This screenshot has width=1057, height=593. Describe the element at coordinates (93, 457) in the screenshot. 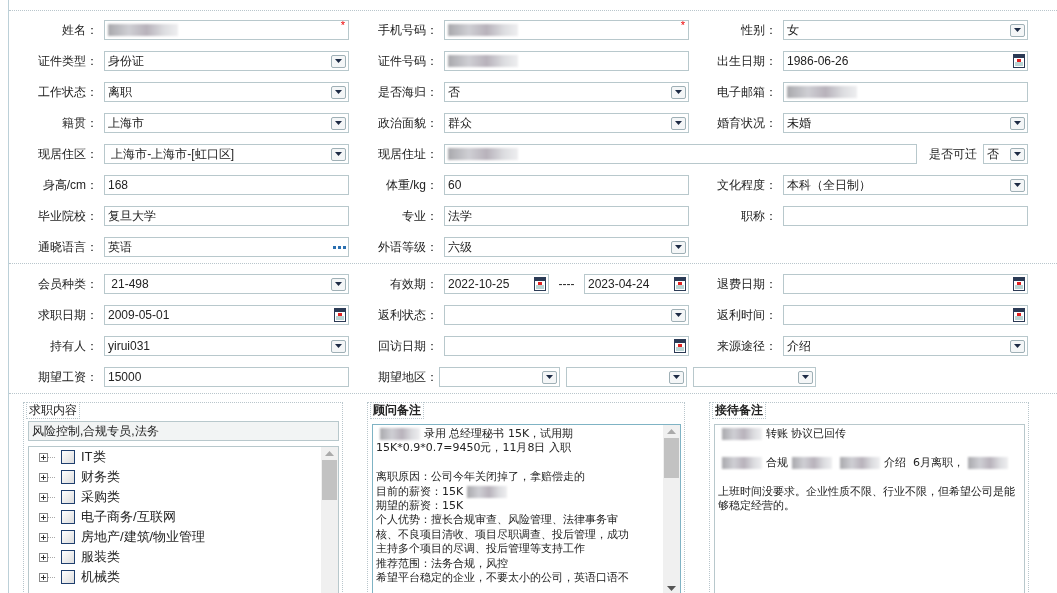

I see `tree-item: IT类` at that location.